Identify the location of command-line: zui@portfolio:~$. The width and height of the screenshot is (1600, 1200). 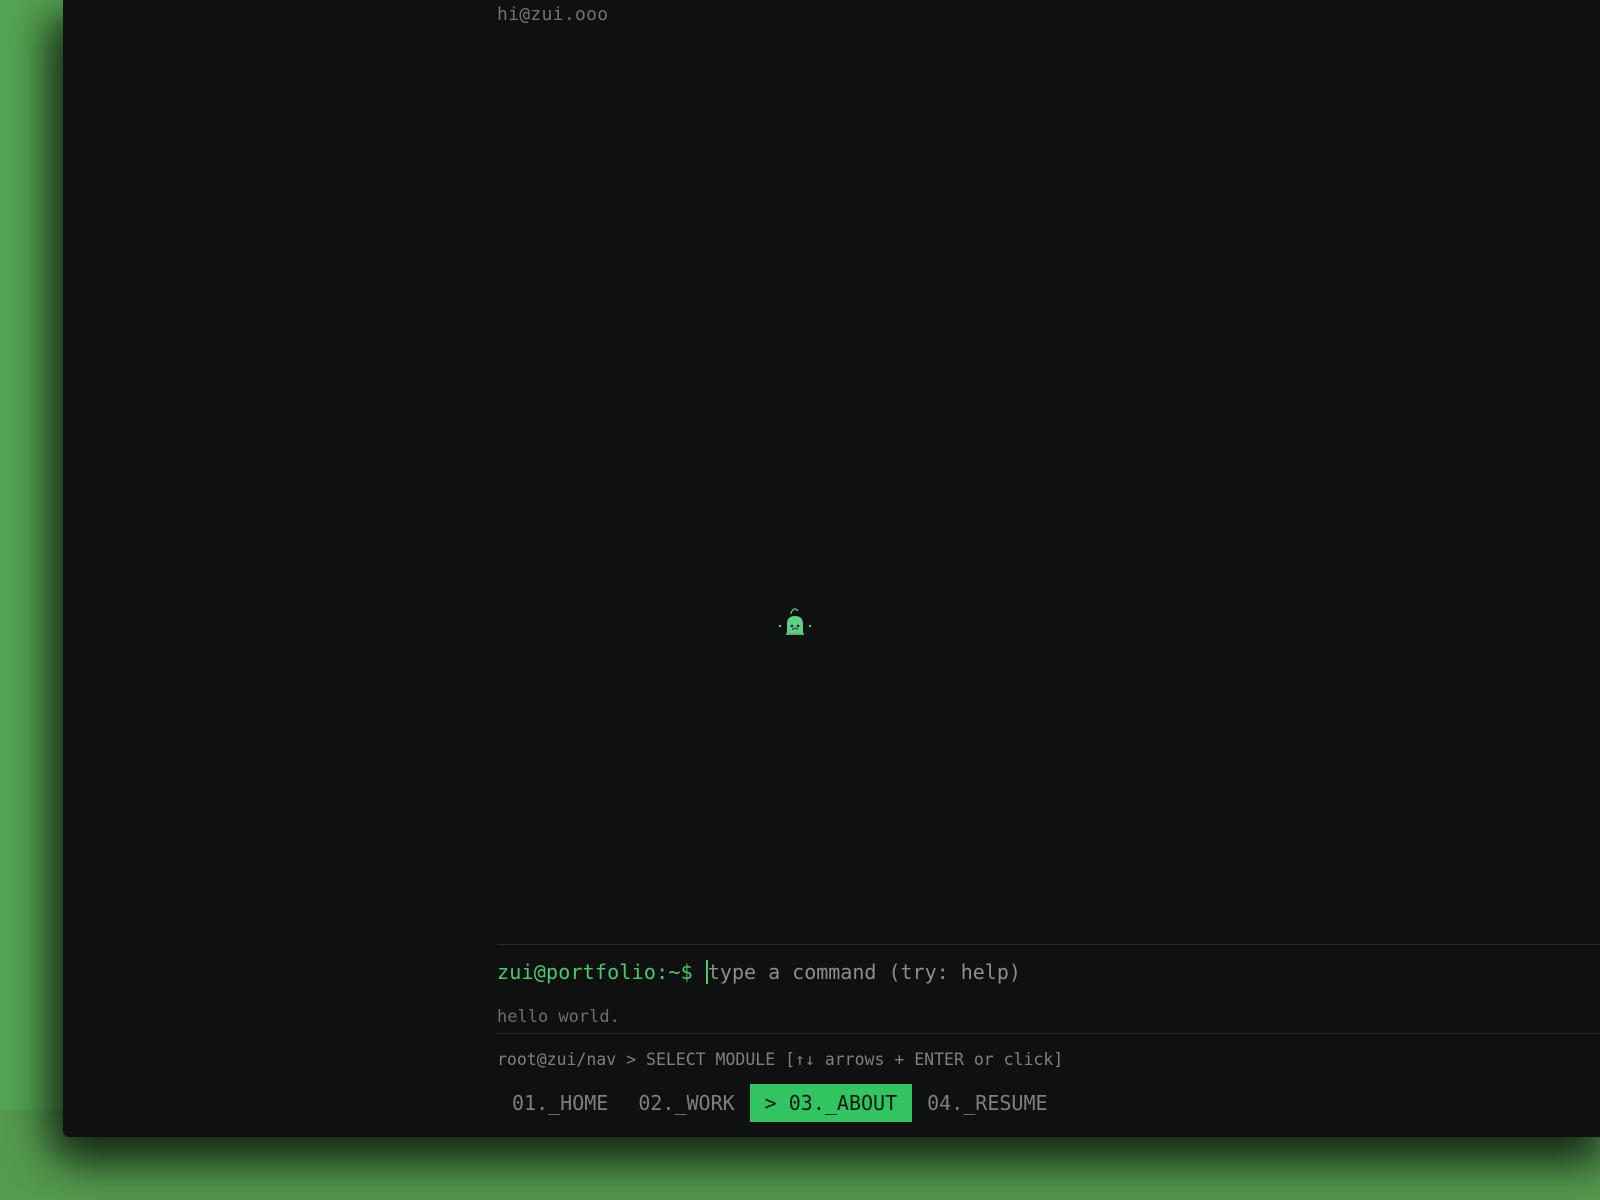
(812, 972).